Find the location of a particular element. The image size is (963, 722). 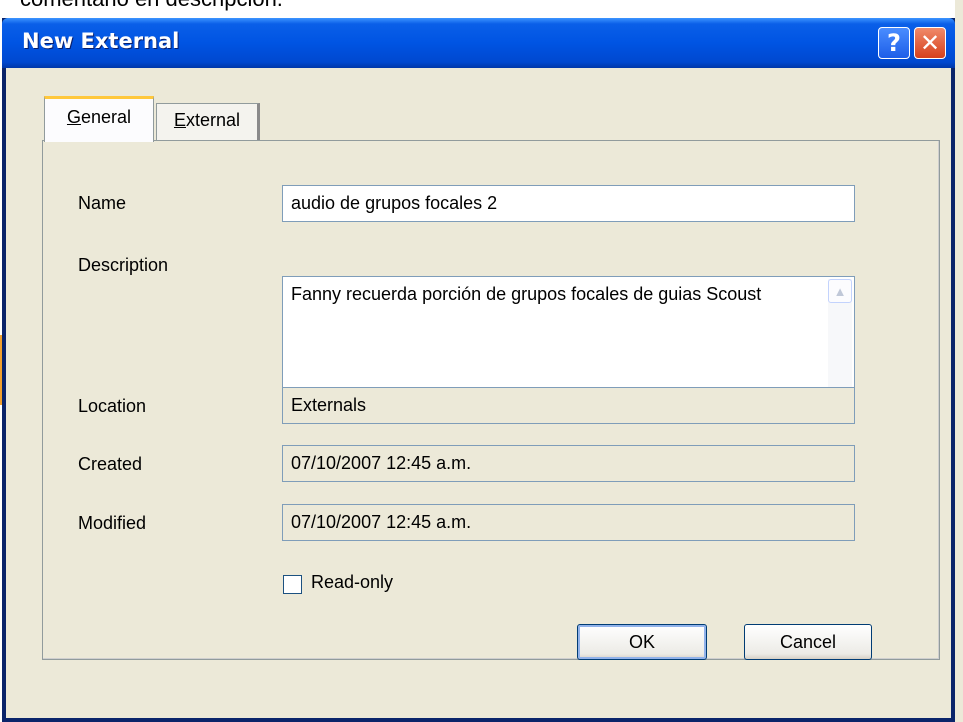

location-field: Externals is located at coordinates (568, 405).